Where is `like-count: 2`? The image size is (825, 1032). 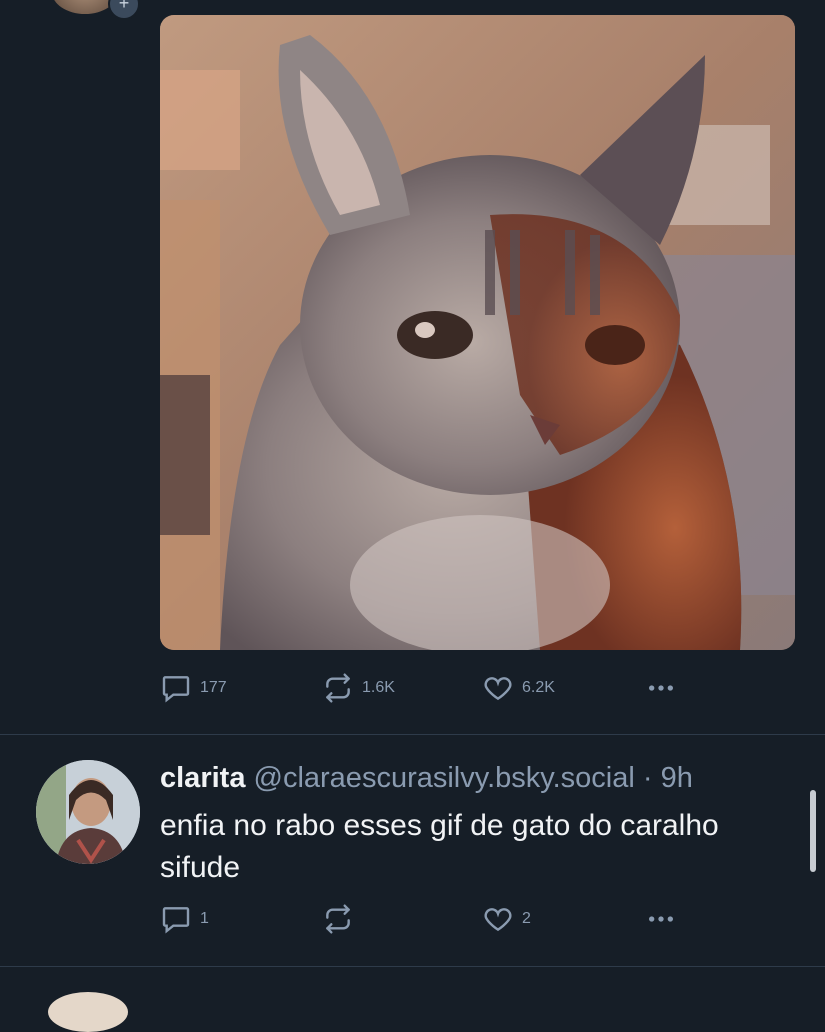
like-count: 2 is located at coordinates (526, 918).